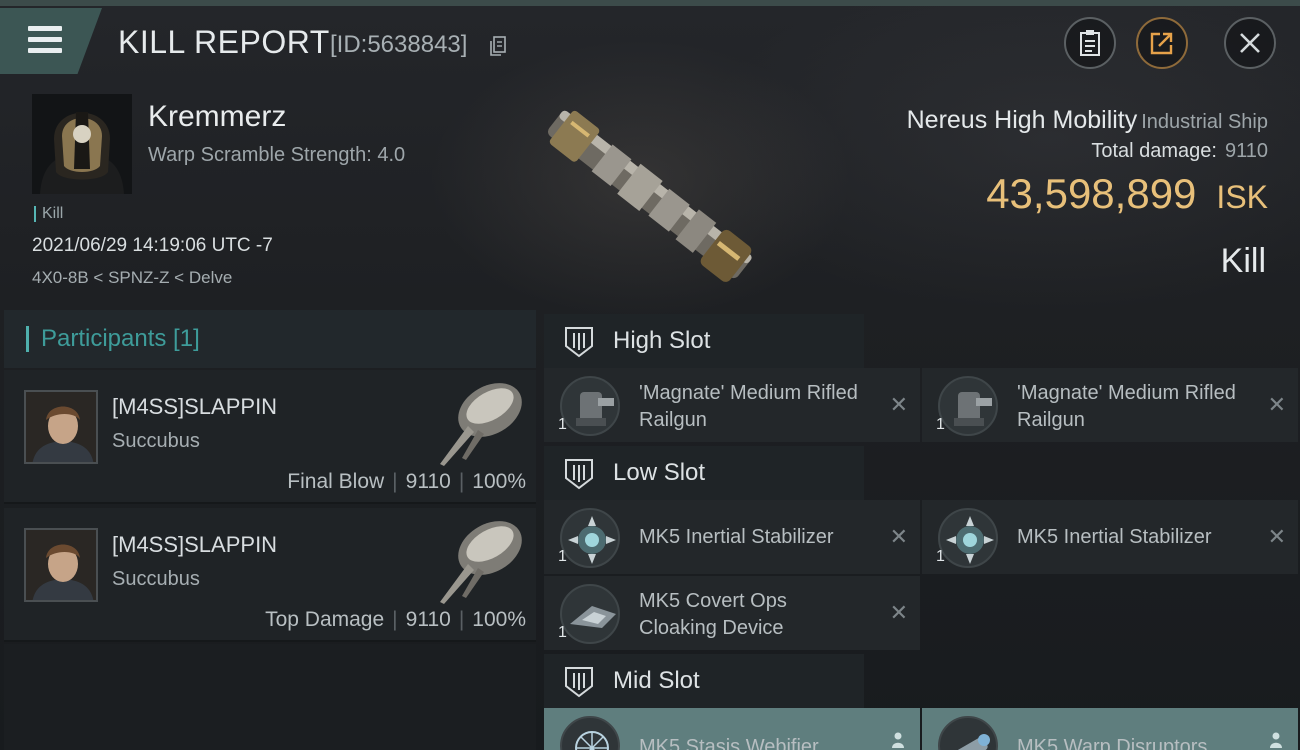  I want to click on isk-amount: 43,598,899, so click(1091, 193).